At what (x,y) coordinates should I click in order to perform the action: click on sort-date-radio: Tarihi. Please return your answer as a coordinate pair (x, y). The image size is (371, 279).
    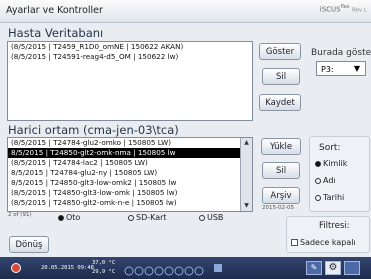
    Looking at the image, I should click on (329, 197).